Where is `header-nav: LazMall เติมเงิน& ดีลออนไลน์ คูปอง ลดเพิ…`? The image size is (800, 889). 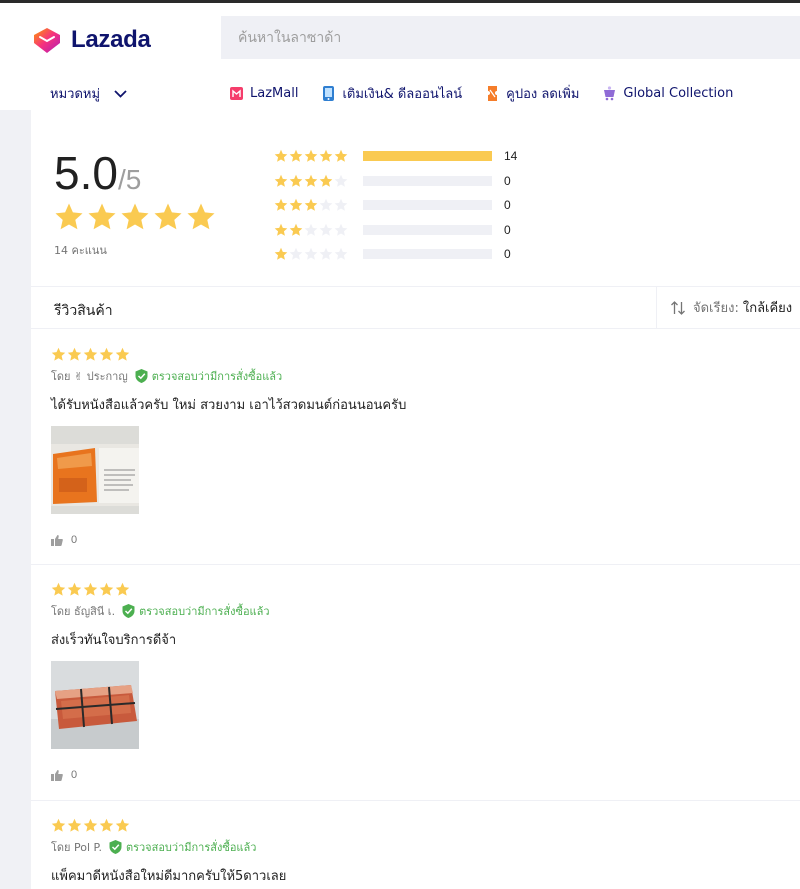
header-nav: LazMall เติมเงิน& ดีลออนไลน์ คูปอง ลดเพิ… is located at coordinates (493, 93).